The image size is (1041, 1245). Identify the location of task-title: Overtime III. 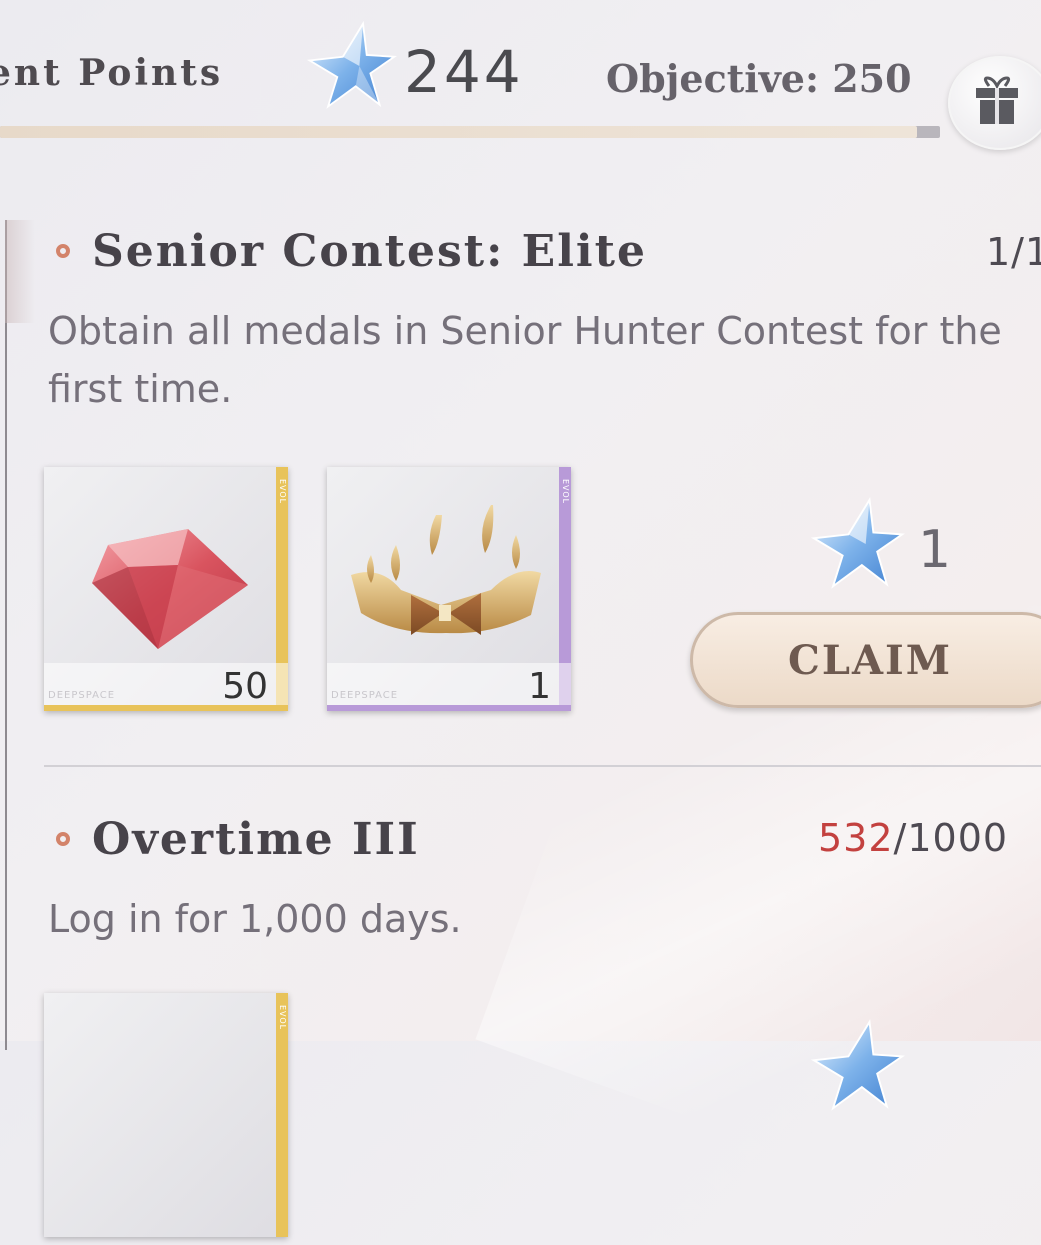
(256, 839).